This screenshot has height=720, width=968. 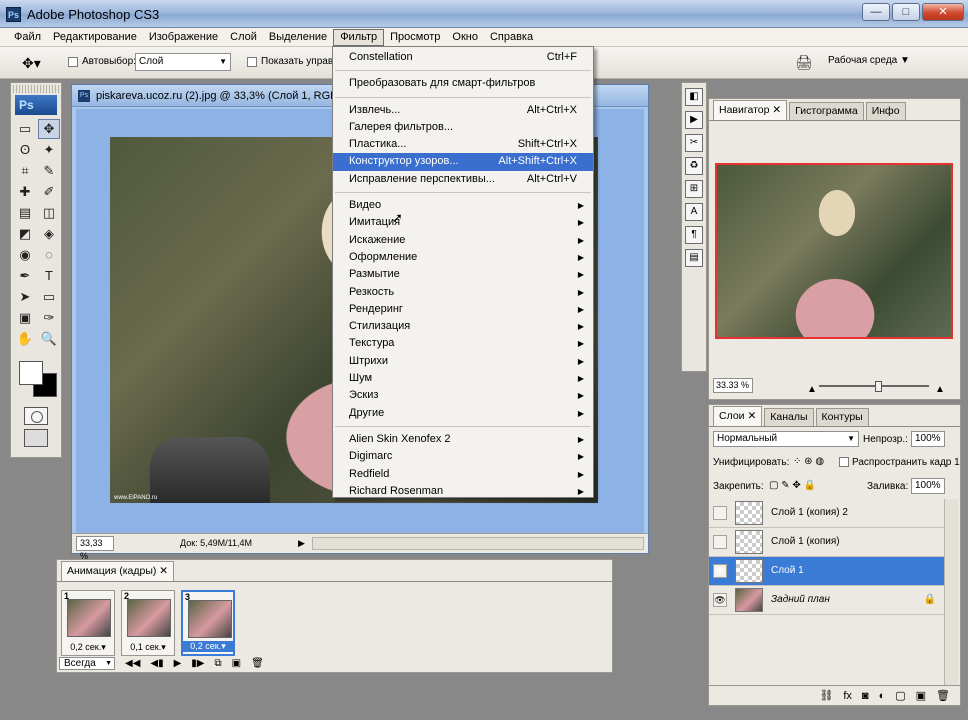 What do you see at coordinates (25, 297) in the screenshot?
I see `path-select-icon: ➤` at bounding box center [25, 297].